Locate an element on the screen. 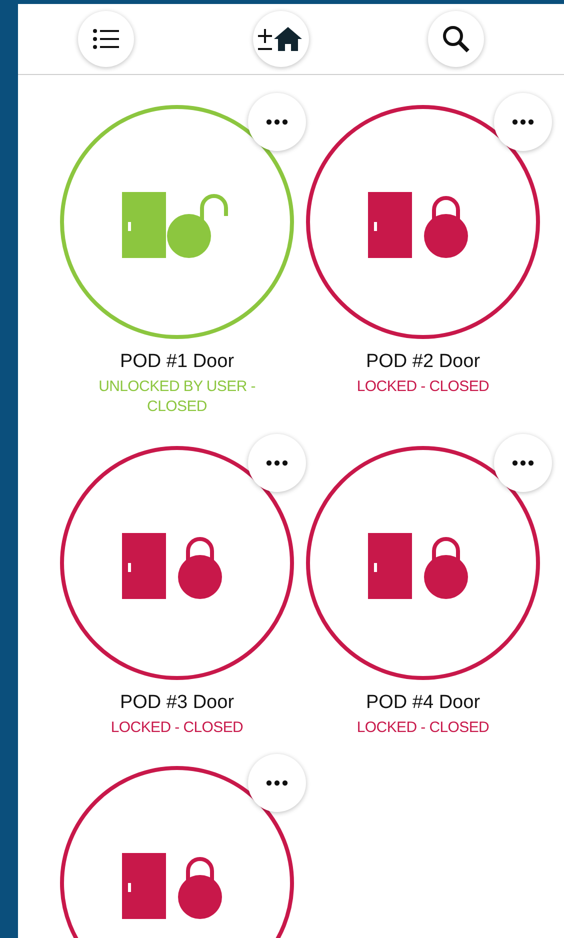 The image size is (564, 938). door-status: UNLOCKED BY USER - CLOSED is located at coordinates (177, 397).